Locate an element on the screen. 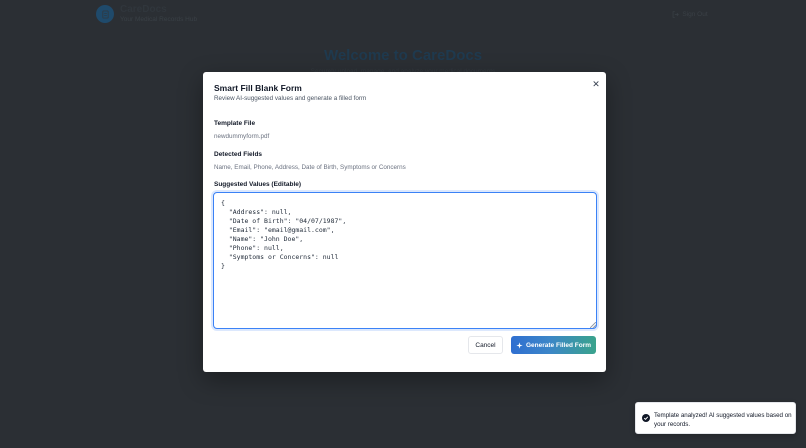 The width and height of the screenshot is (806, 448). template-file-label: Template File is located at coordinates (235, 123).